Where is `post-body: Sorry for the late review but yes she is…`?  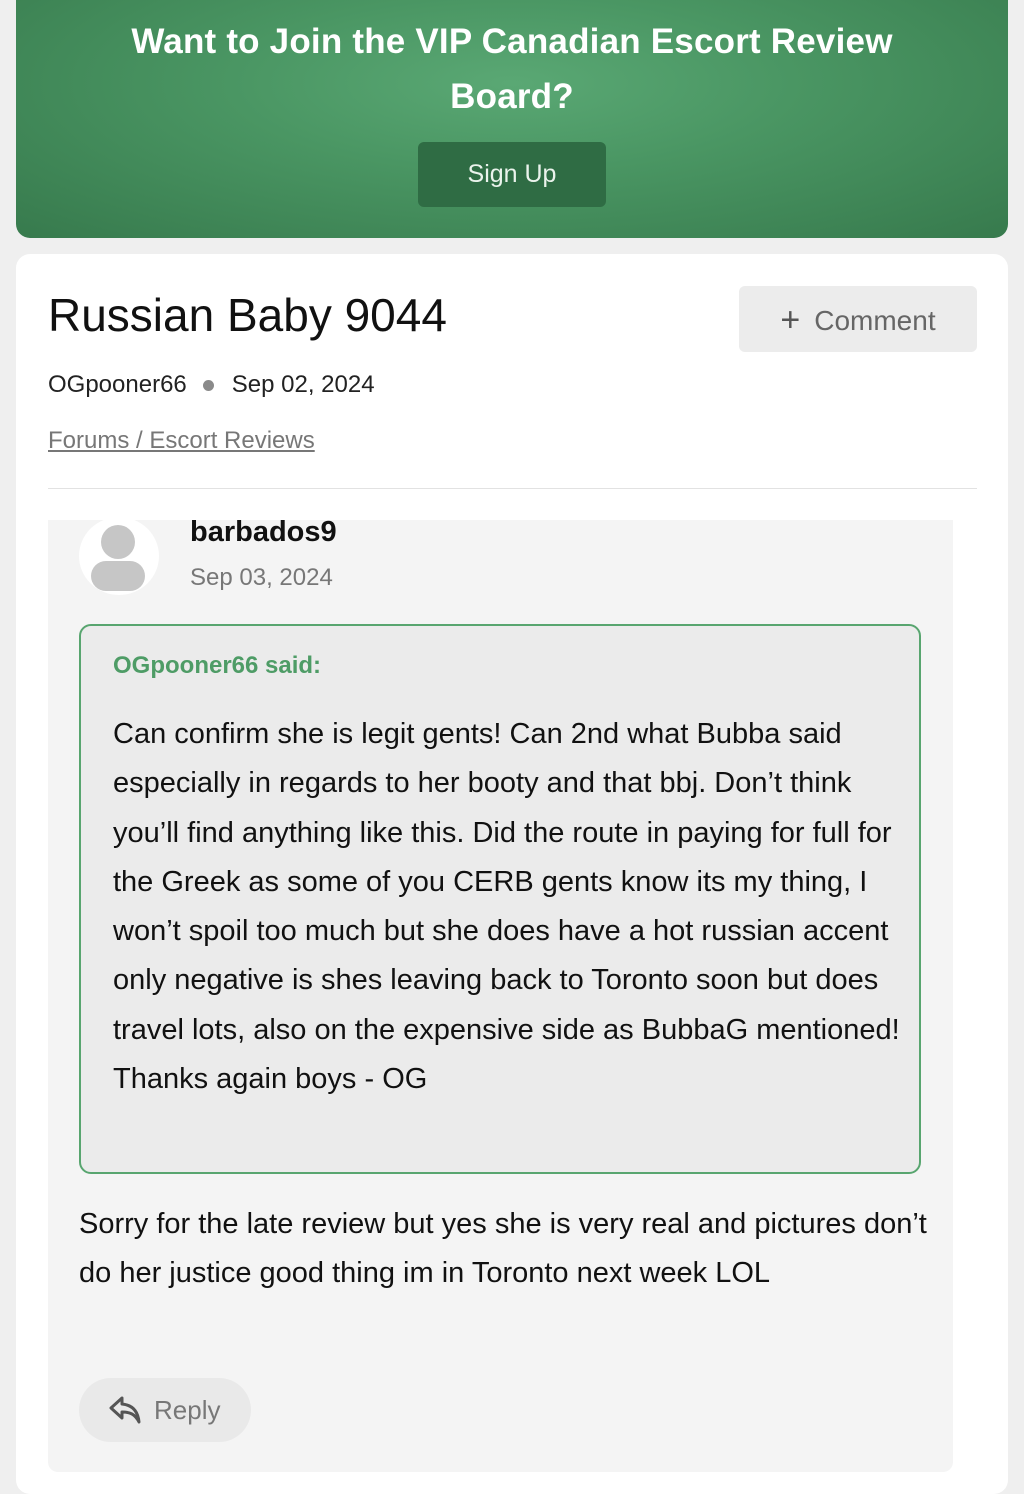 post-body: Sorry for the late review but yes she is… is located at coordinates (503, 1249).